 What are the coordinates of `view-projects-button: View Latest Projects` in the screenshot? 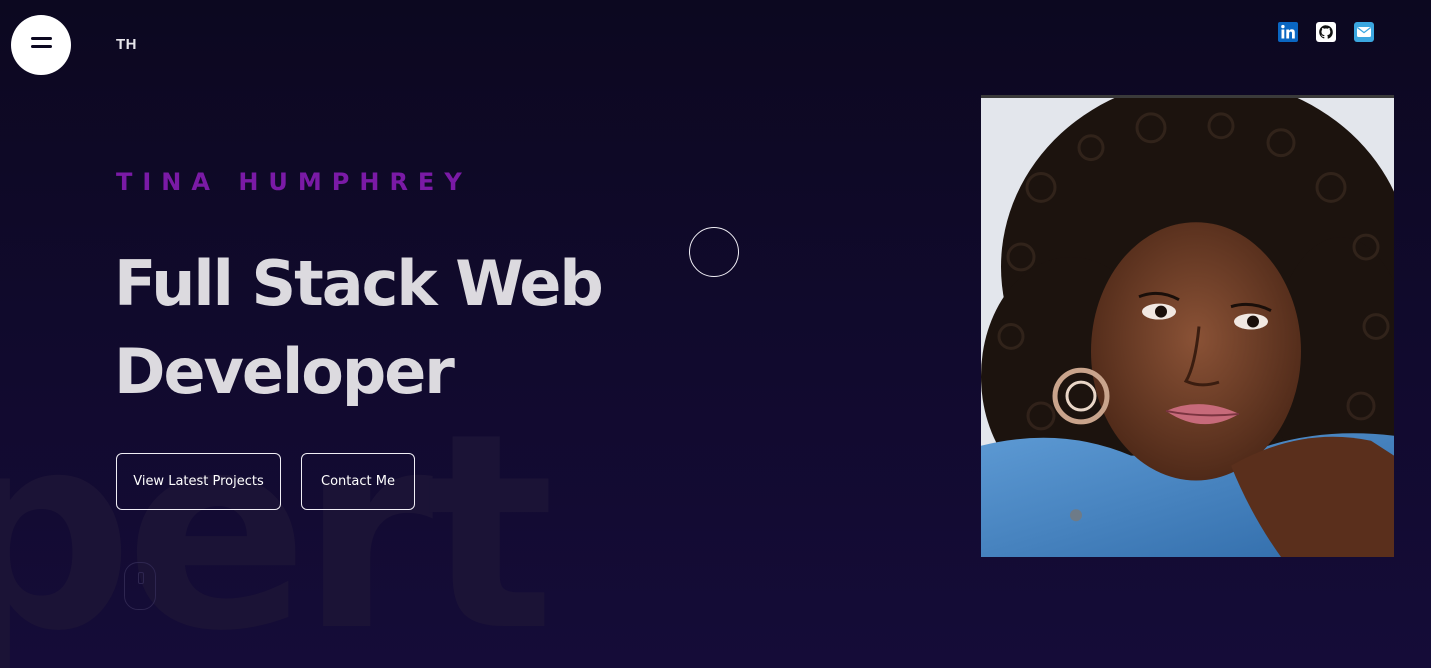 It's located at (198, 481).